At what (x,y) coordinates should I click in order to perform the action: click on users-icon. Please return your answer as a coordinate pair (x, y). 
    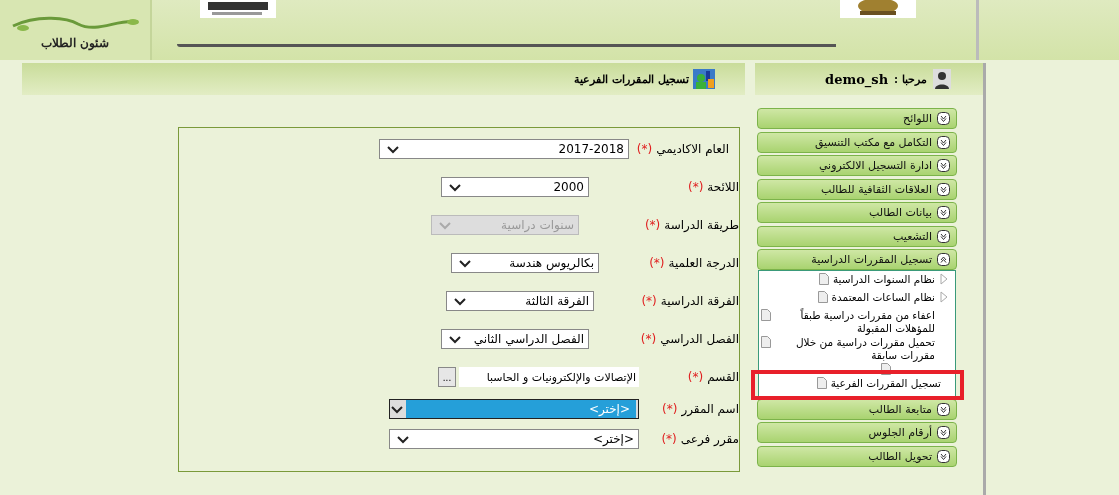
    Looking at the image, I should click on (704, 79).